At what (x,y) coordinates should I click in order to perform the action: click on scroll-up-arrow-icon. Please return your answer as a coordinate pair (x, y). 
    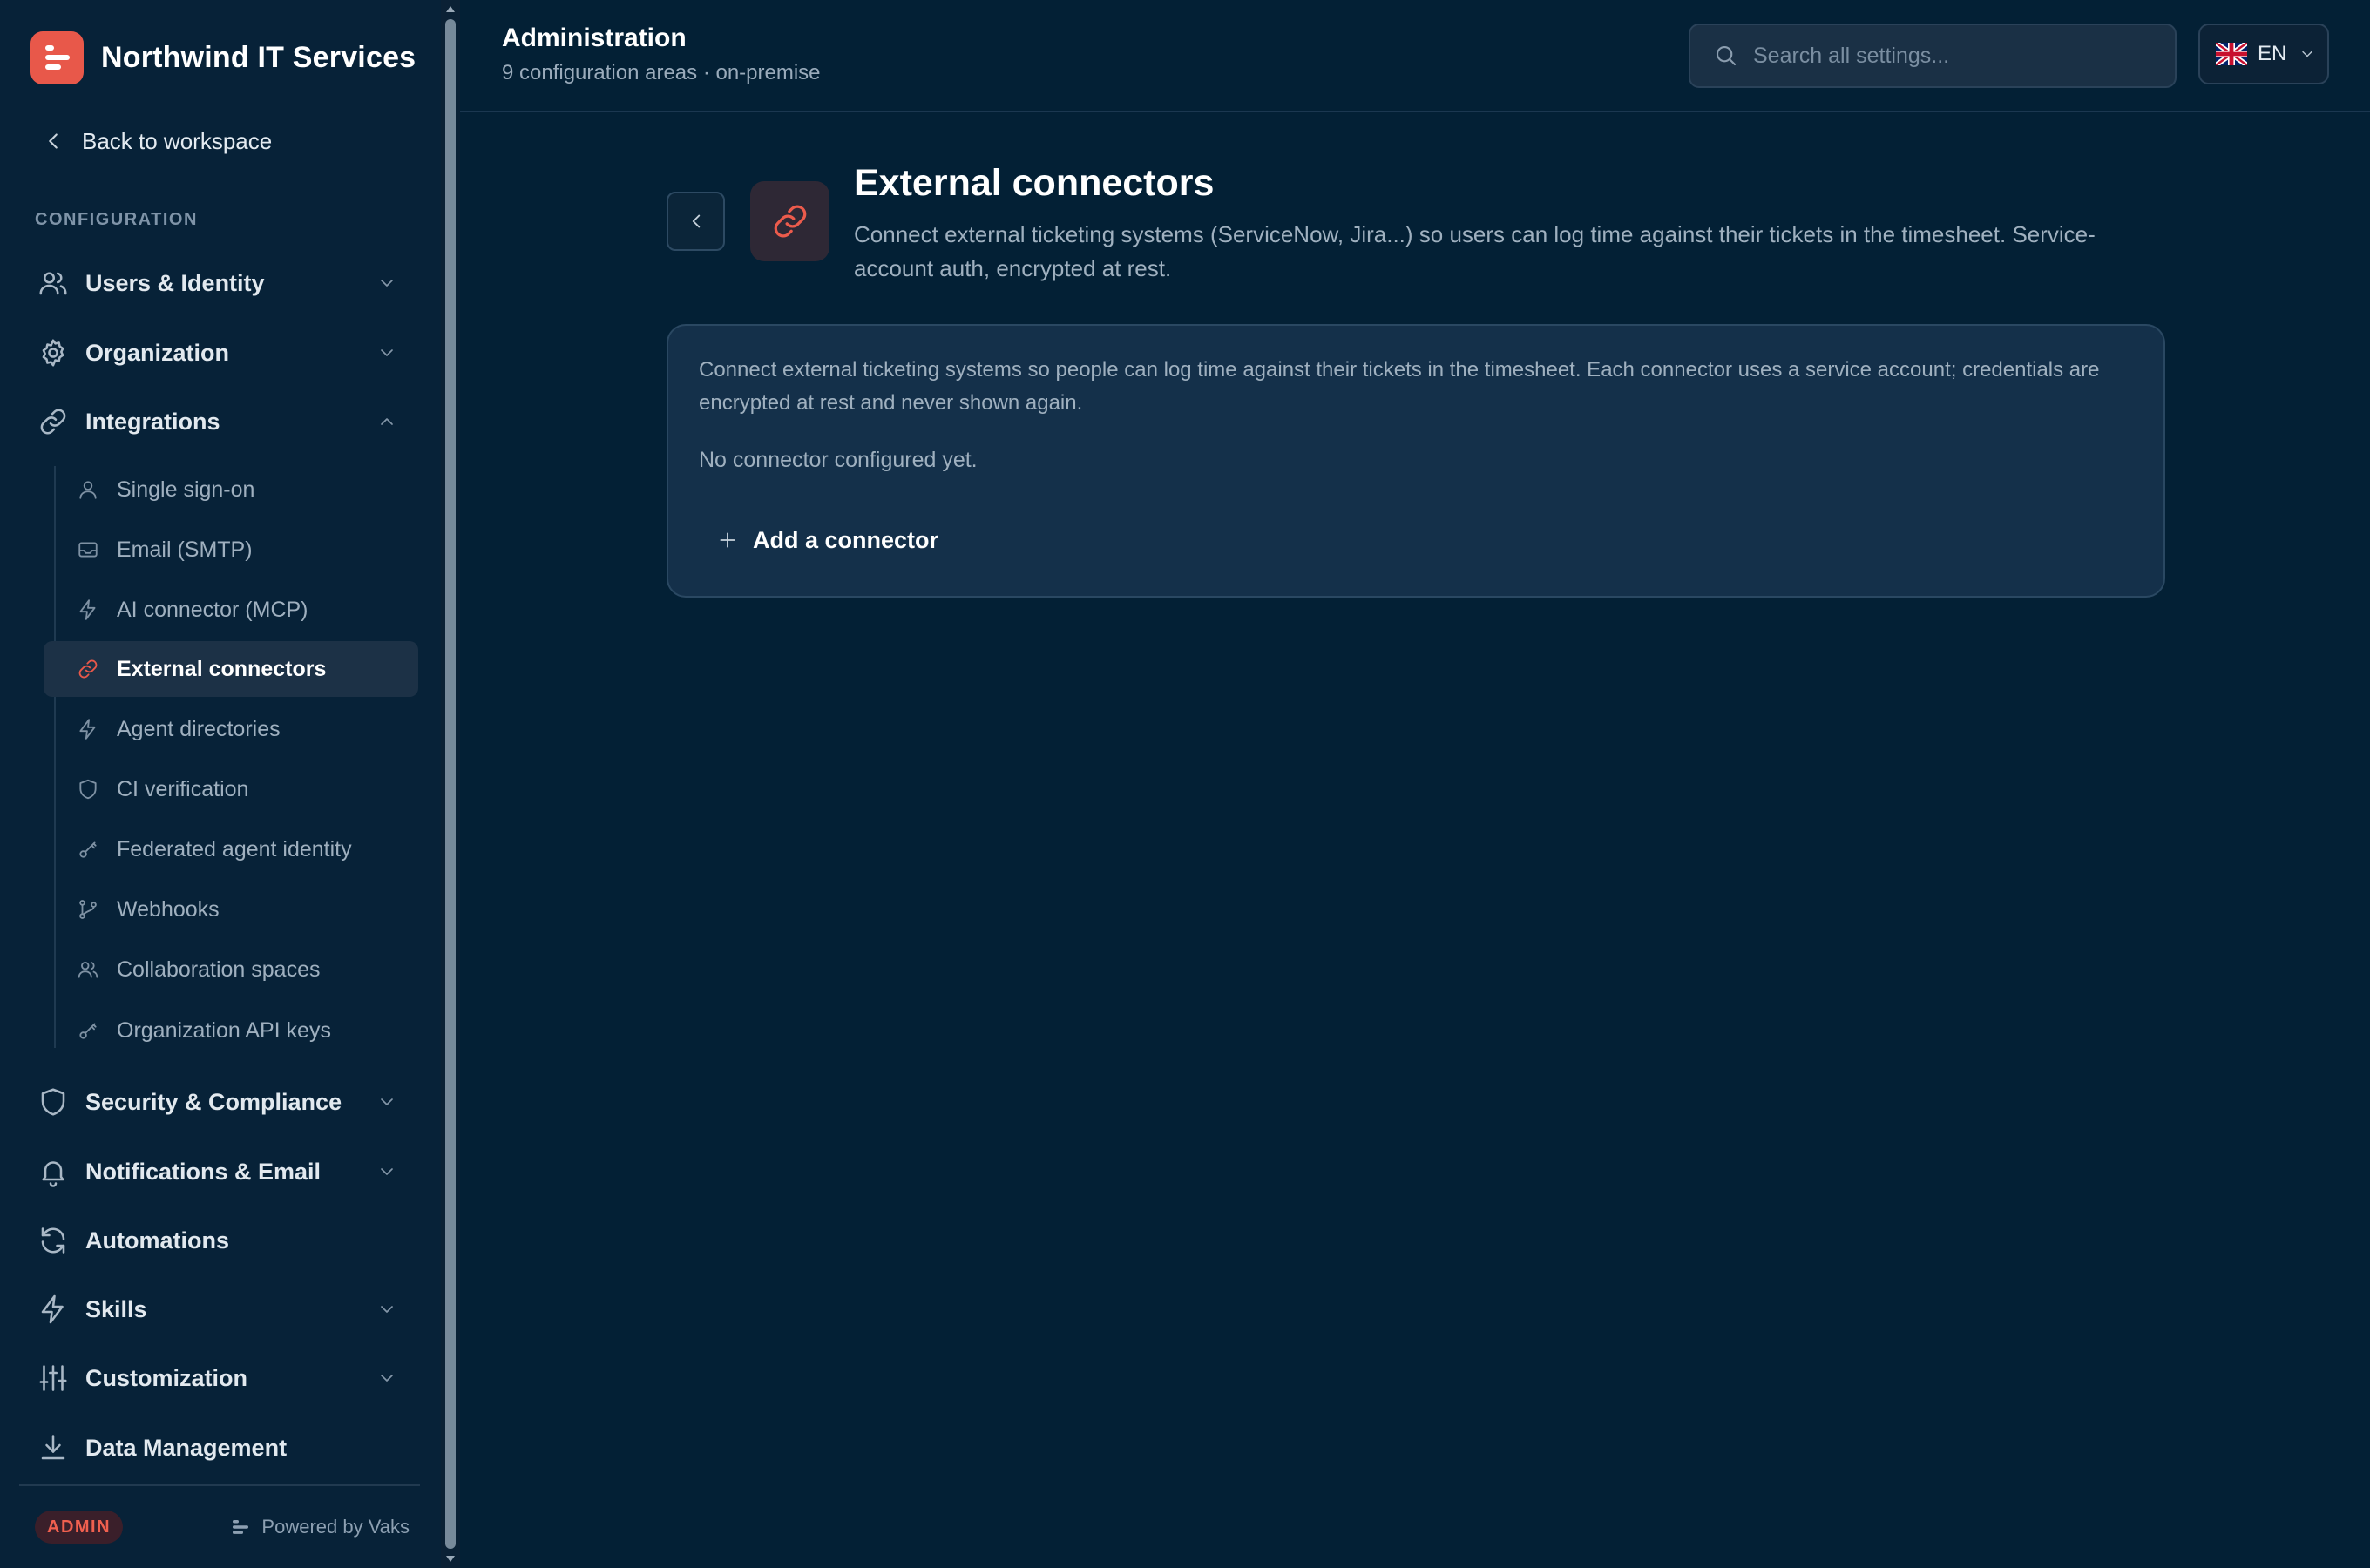
    Looking at the image, I should click on (450, 9).